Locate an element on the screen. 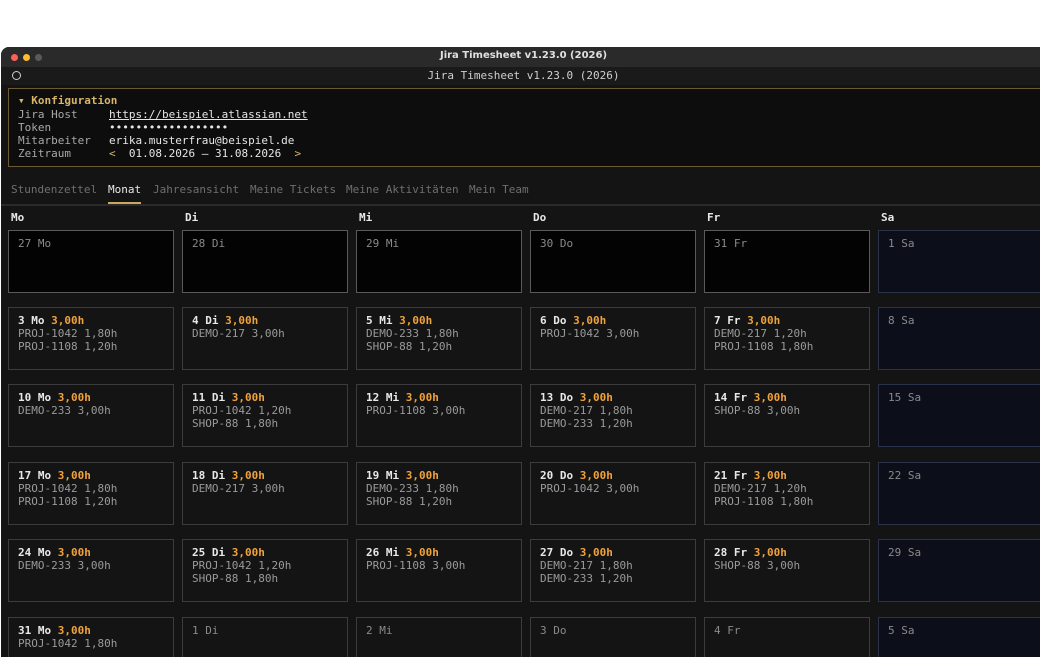 The height and width of the screenshot is (657, 1040). calendar-day-cell: 14 Fr 3,00h SHOP-88 3,00h is located at coordinates (787, 415).